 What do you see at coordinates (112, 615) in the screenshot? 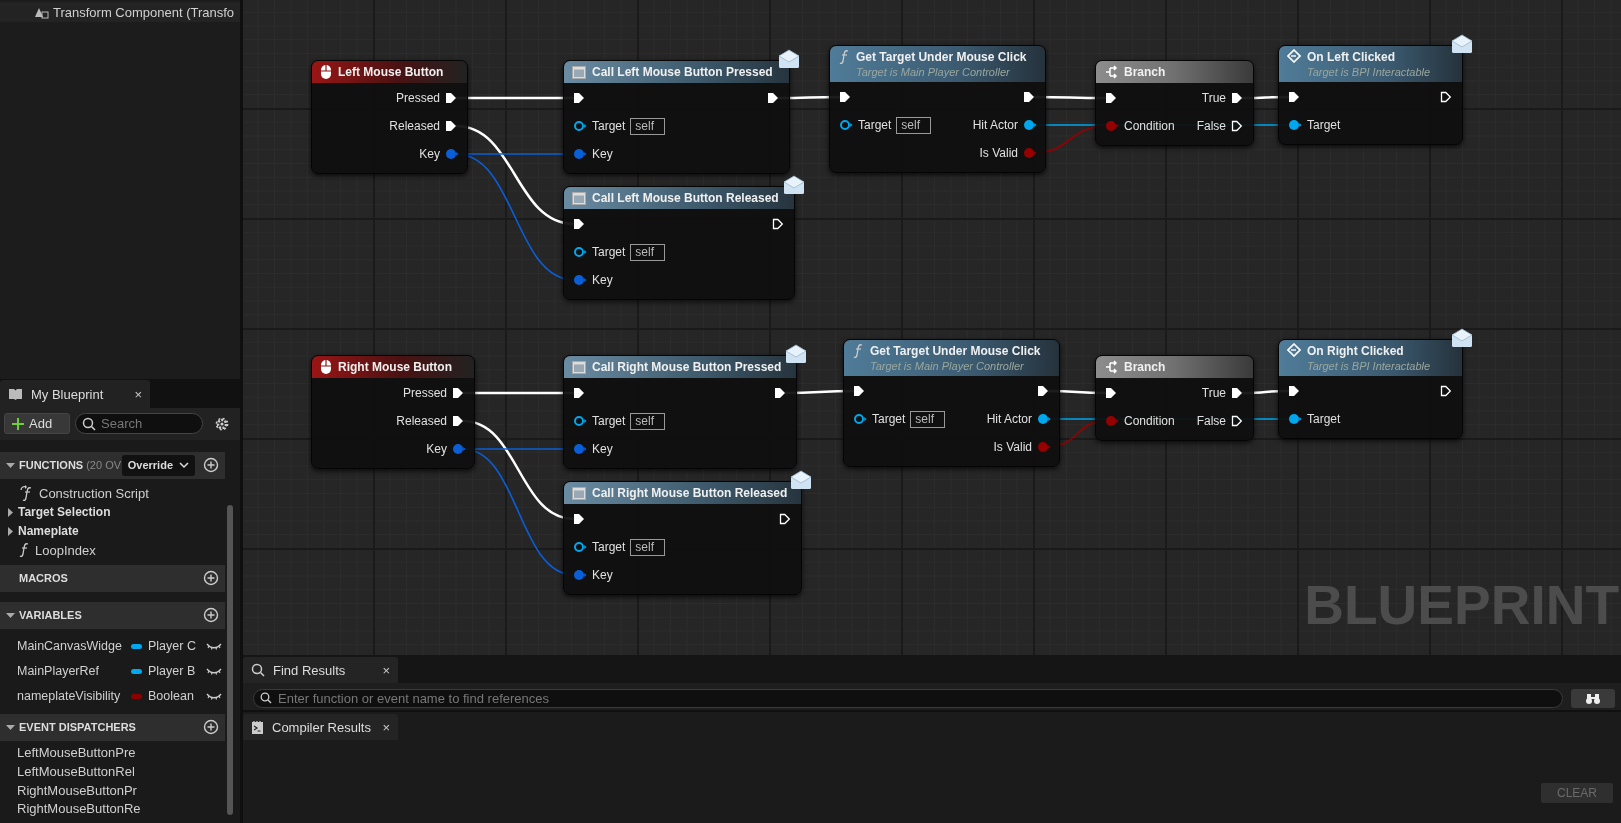
I see `section-header: VARIABLES` at bounding box center [112, 615].